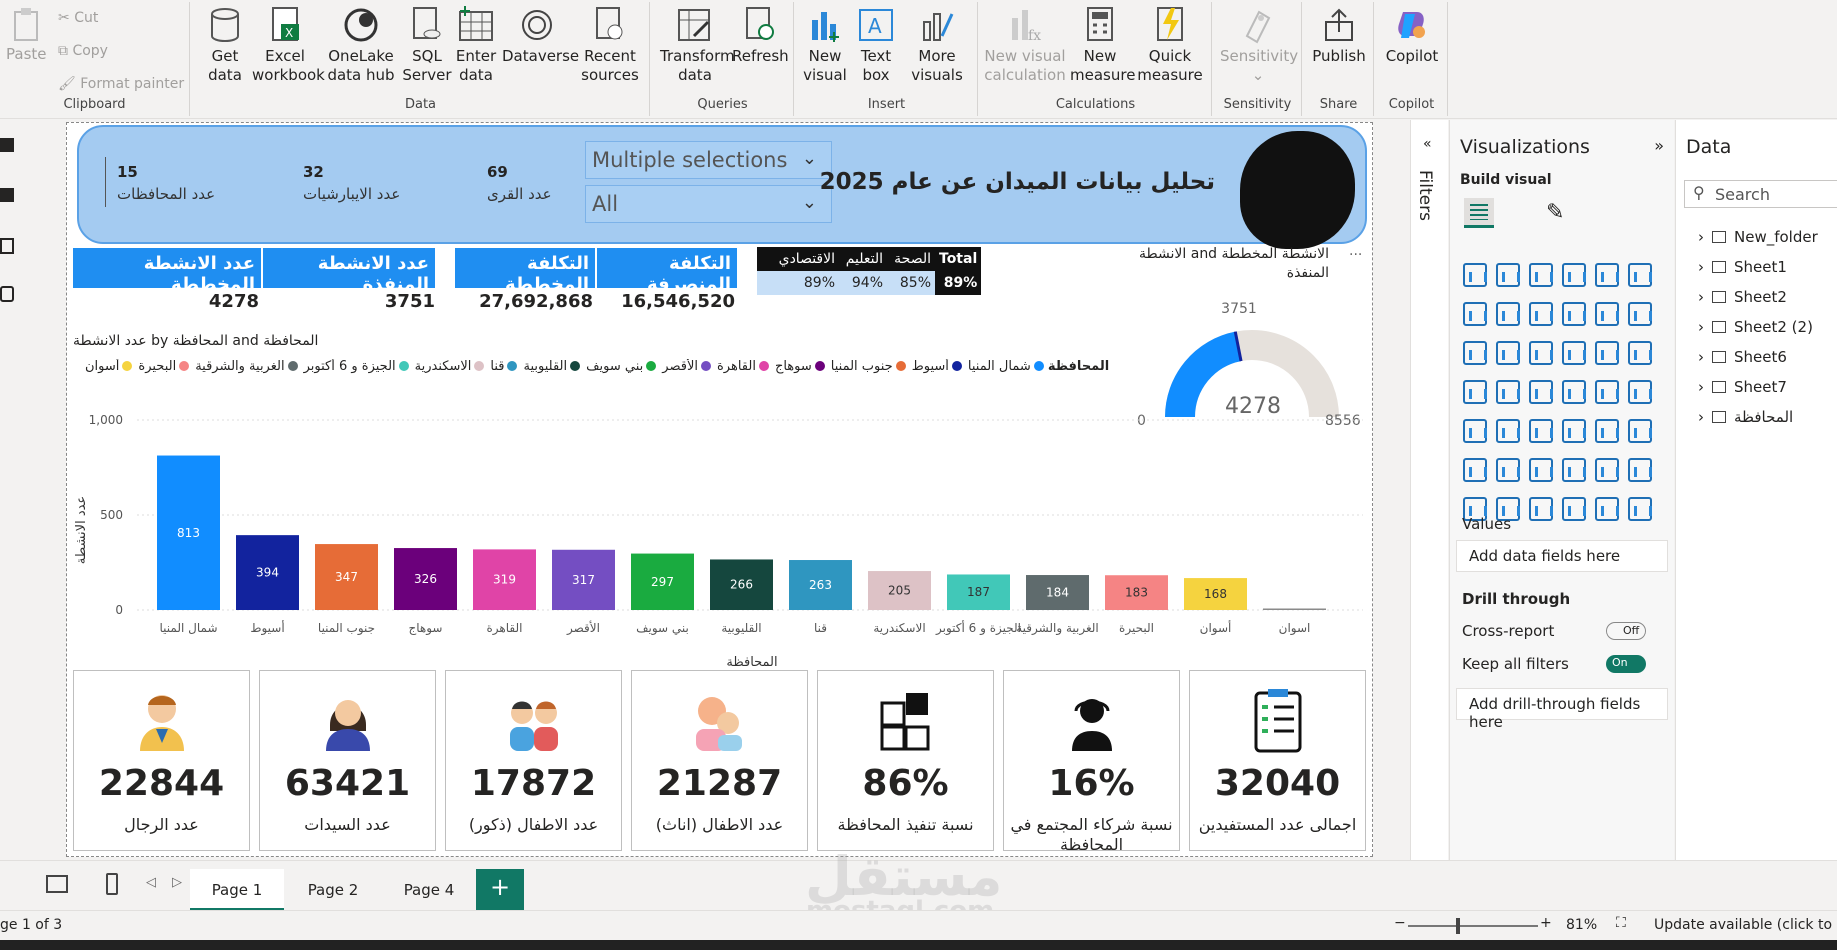  I want to click on copy-button: ⧉ Copy, so click(83, 51).